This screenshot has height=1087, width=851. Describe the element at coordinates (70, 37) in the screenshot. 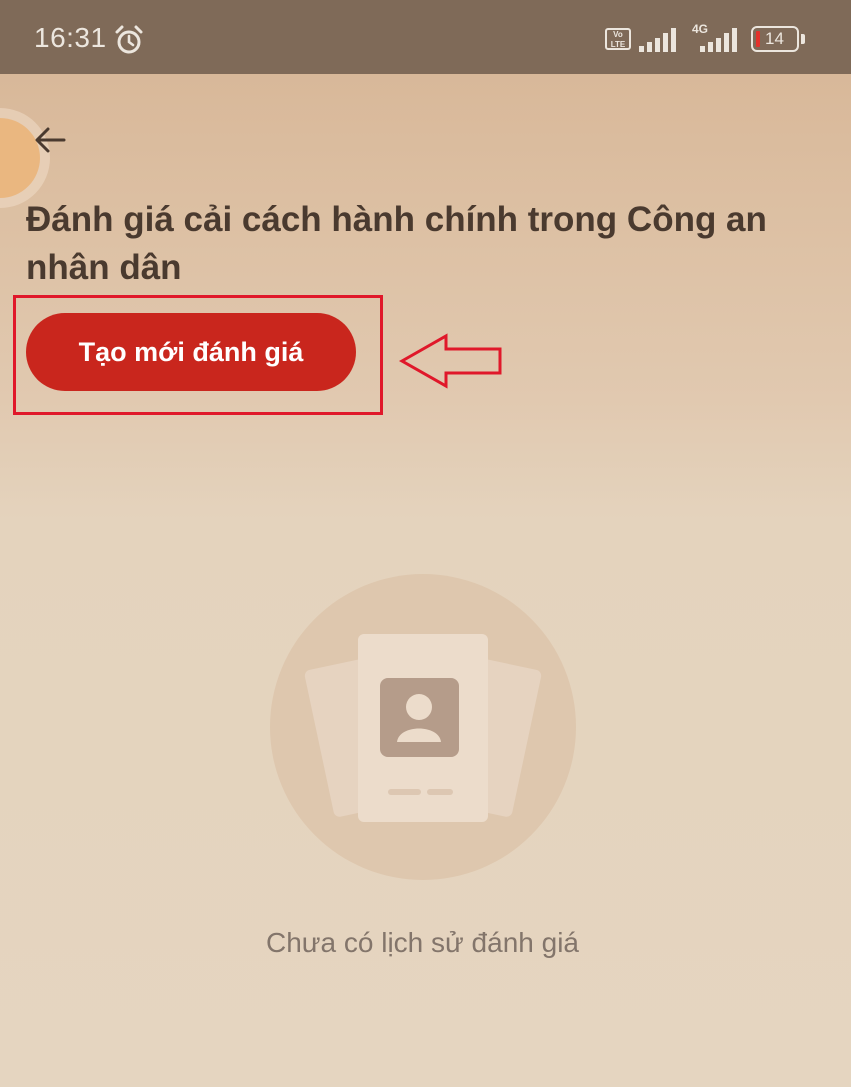

I see `status-time: 16:31` at that location.